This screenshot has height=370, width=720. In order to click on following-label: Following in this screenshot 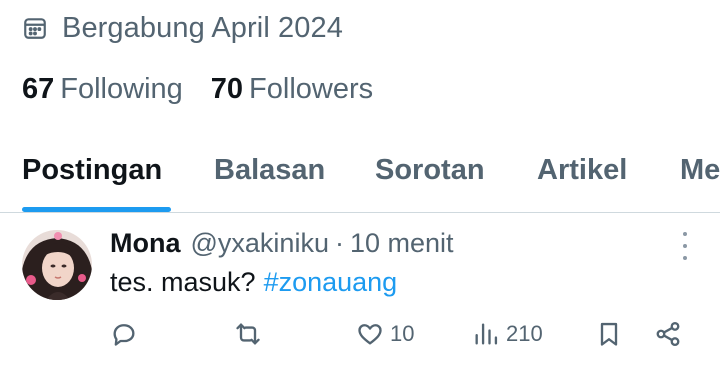, I will do `click(121, 88)`.